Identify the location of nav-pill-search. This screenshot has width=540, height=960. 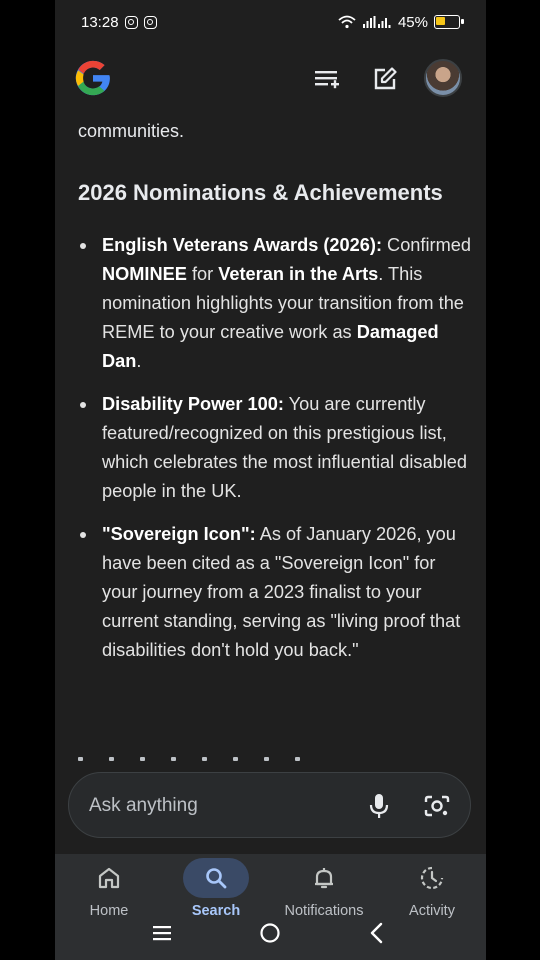
(216, 878).